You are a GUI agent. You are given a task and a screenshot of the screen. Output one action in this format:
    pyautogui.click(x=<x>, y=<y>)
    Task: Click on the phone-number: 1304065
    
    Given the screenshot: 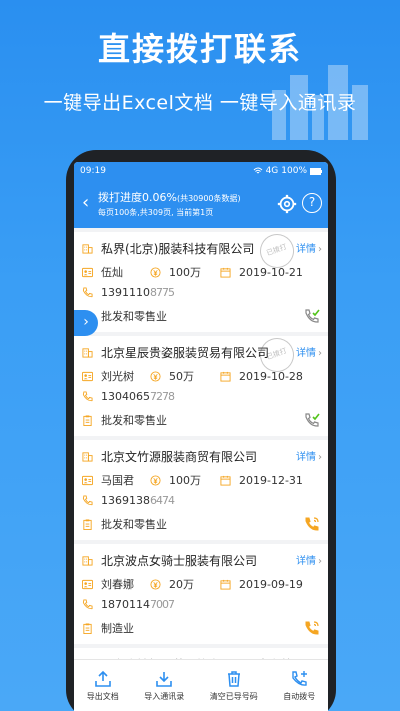 What is the action you would take?
    pyautogui.click(x=125, y=396)
    